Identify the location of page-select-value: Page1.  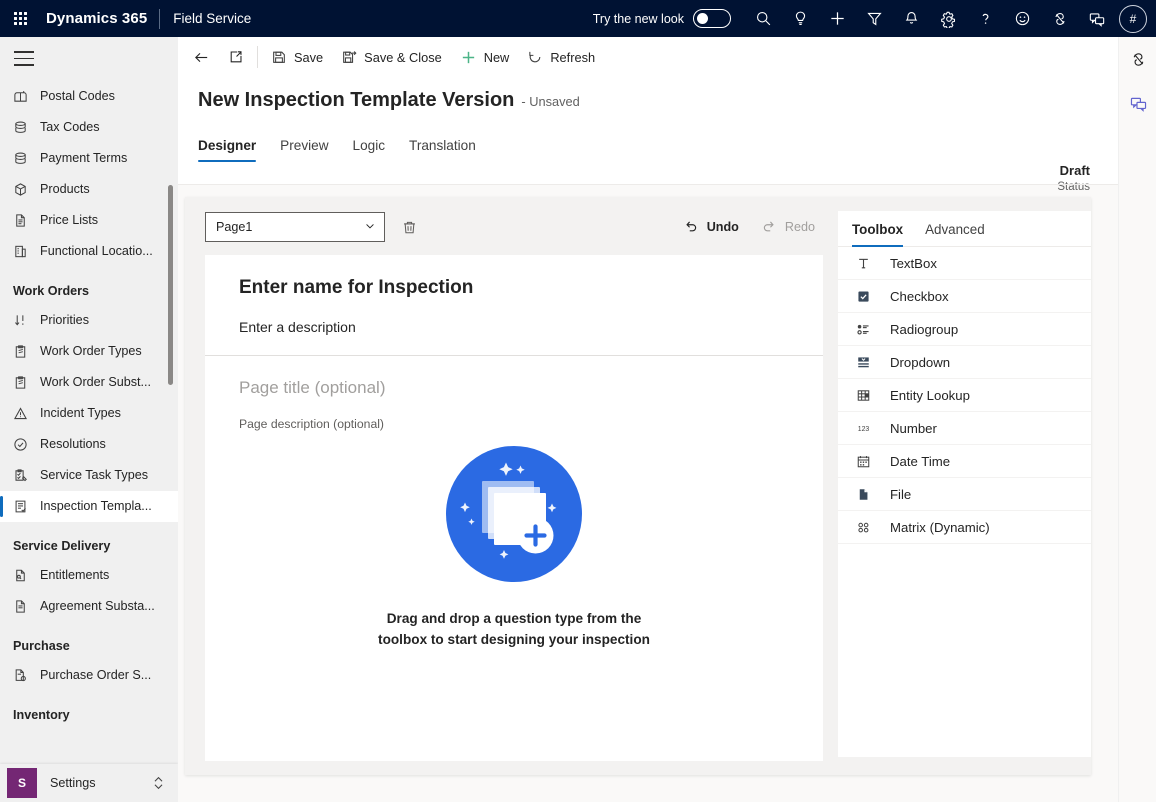
(234, 227).